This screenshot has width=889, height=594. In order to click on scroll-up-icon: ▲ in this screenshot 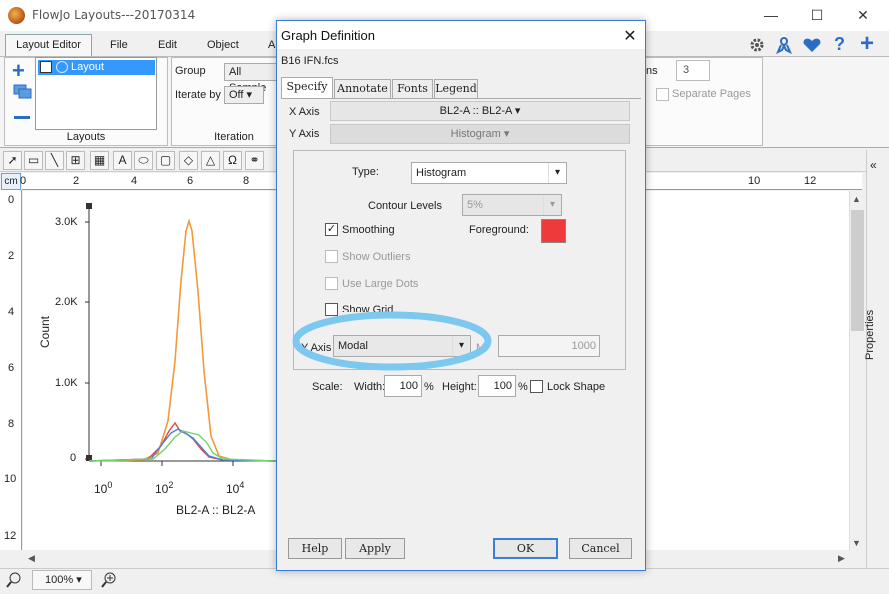, I will do `click(856, 199)`.